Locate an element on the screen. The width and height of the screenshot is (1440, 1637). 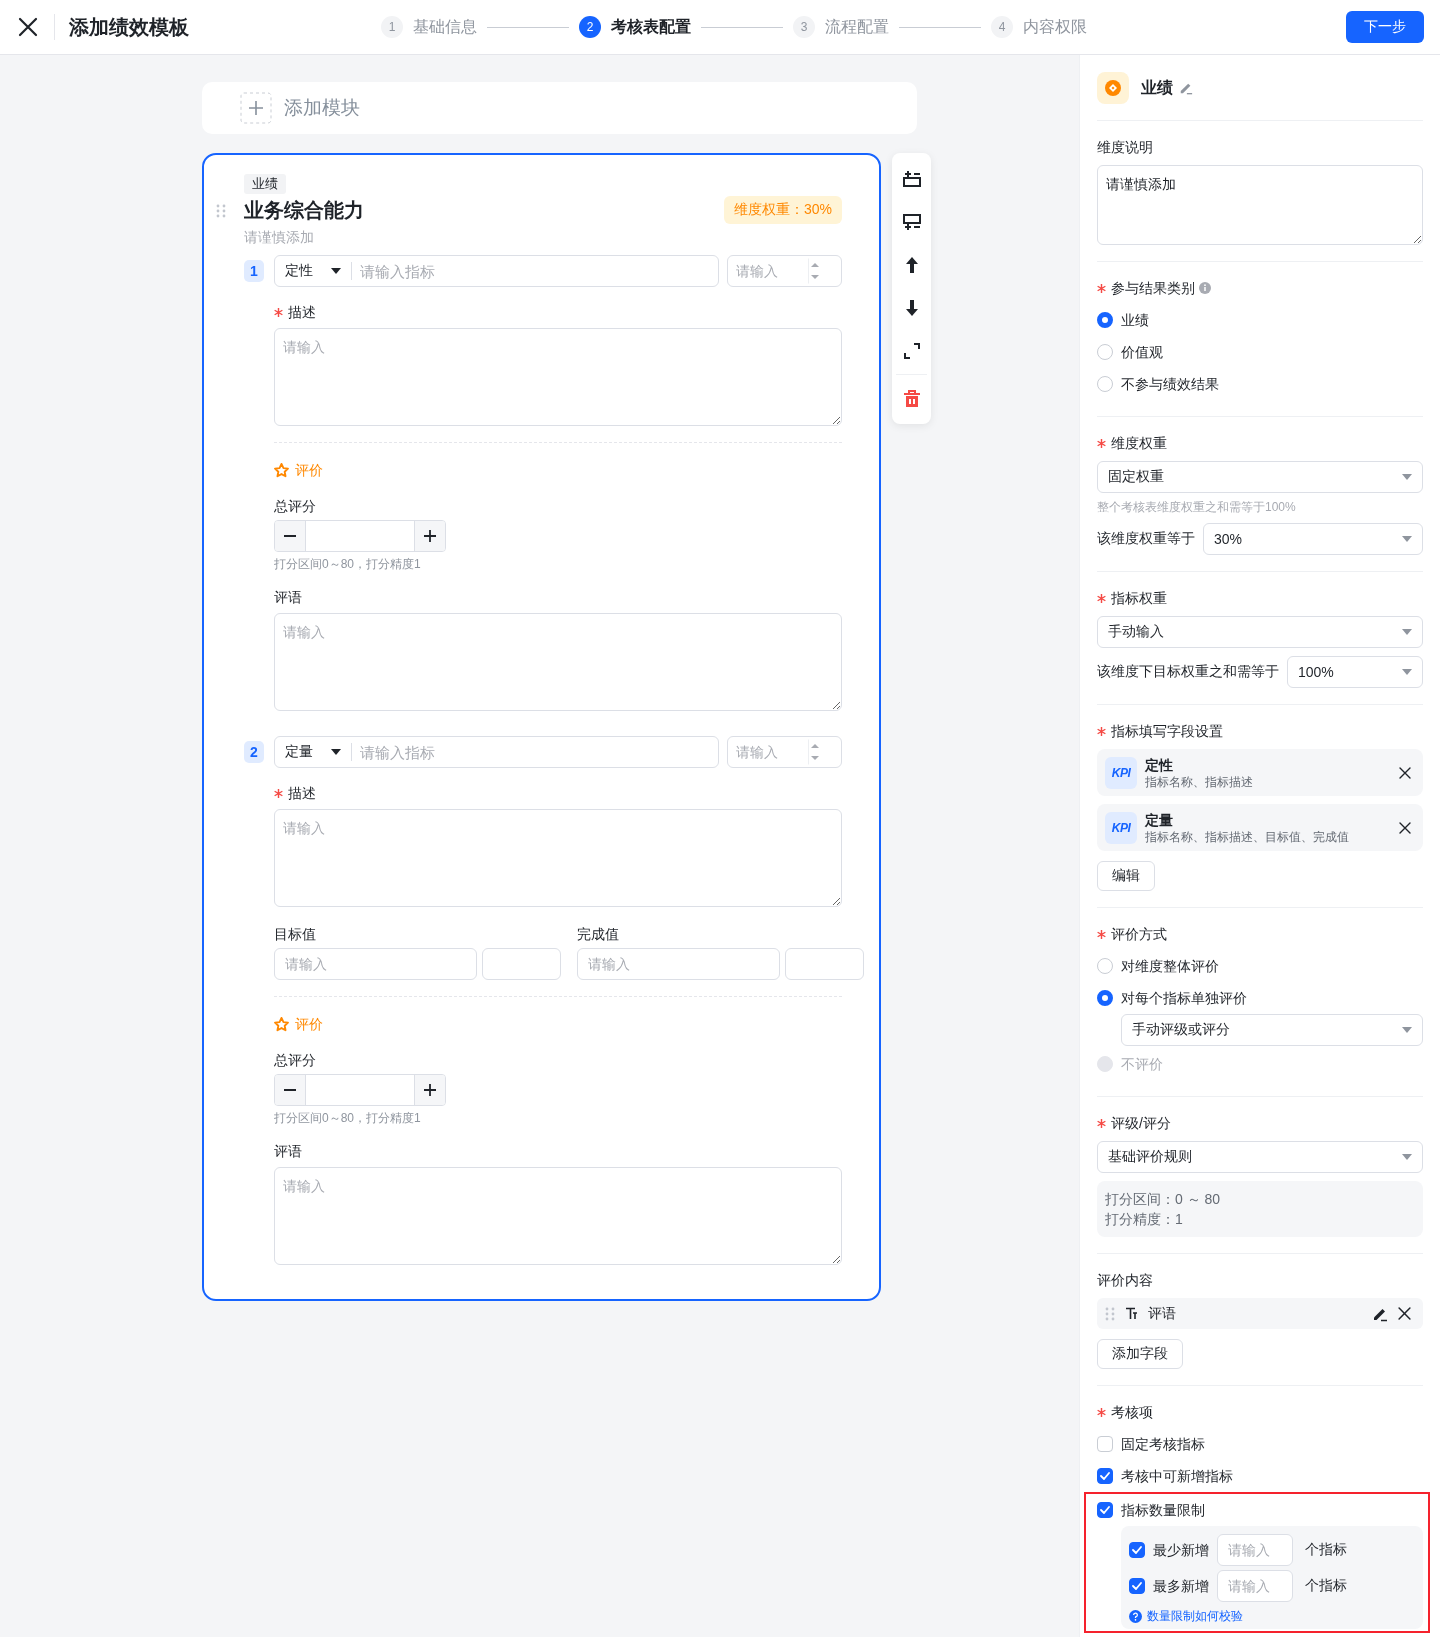
weight-badge: 维度权重：30% is located at coordinates (782, 210).